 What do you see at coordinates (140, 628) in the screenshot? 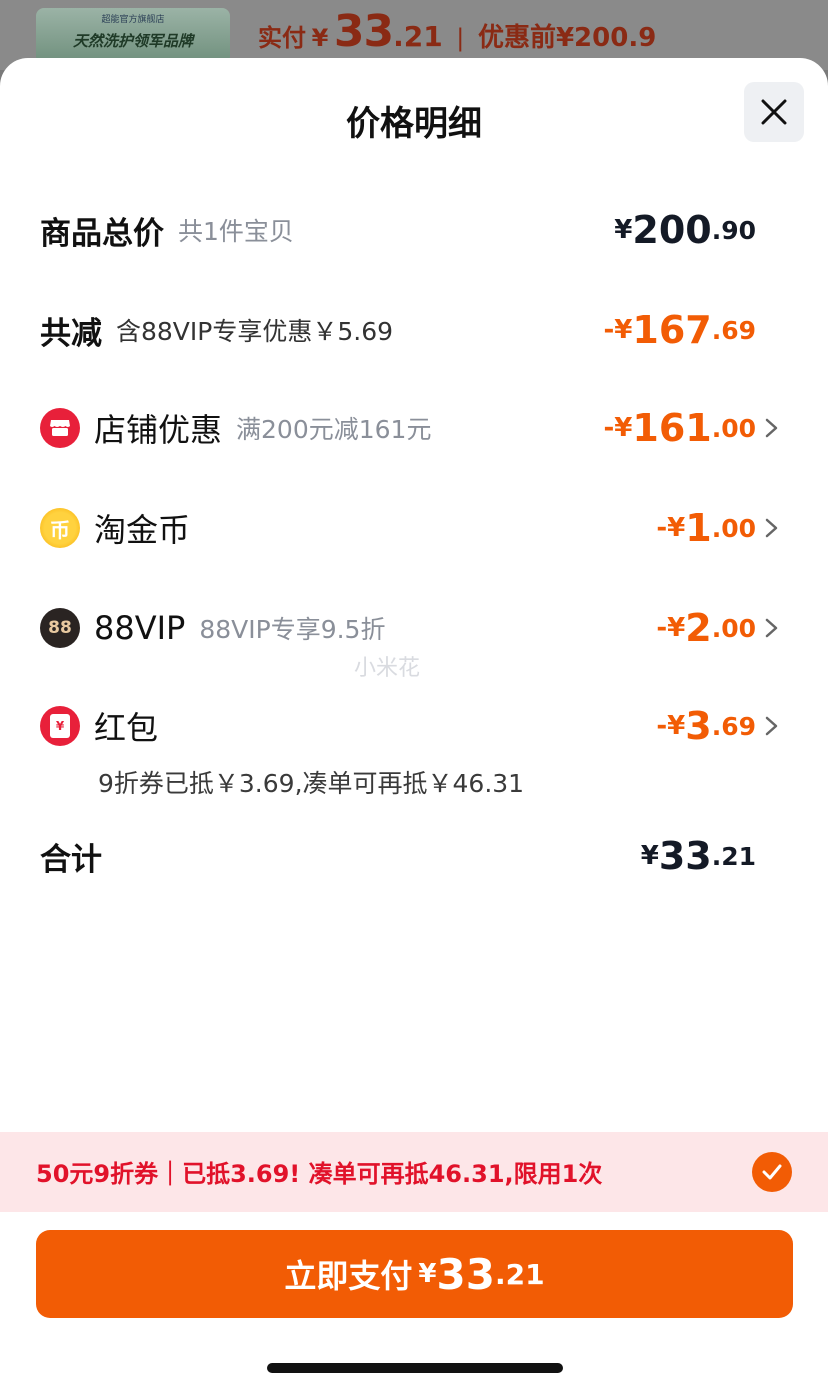
I see `vip88-label: 88VIP` at bounding box center [140, 628].